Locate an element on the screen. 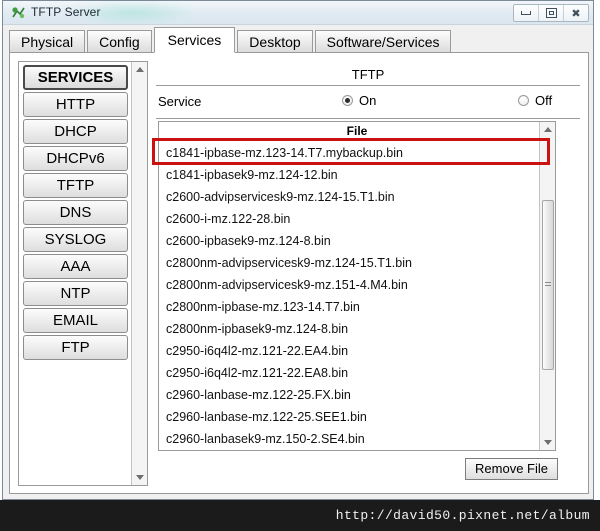 The width and height of the screenshot is (600, 531). file-row: c2600-advipservicesk9-mz.124-15.T1.bin is located at coordinates (348, 197).